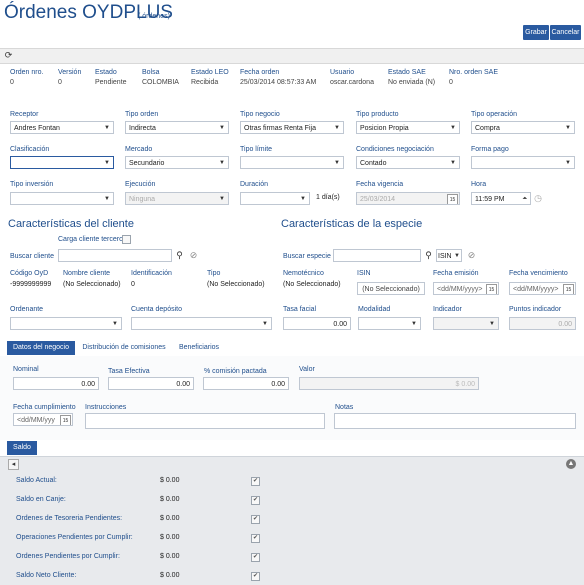  Describe the element at coordinates (111, 82) in the screenshot. I see `summary-value: Pendiente` at that location.